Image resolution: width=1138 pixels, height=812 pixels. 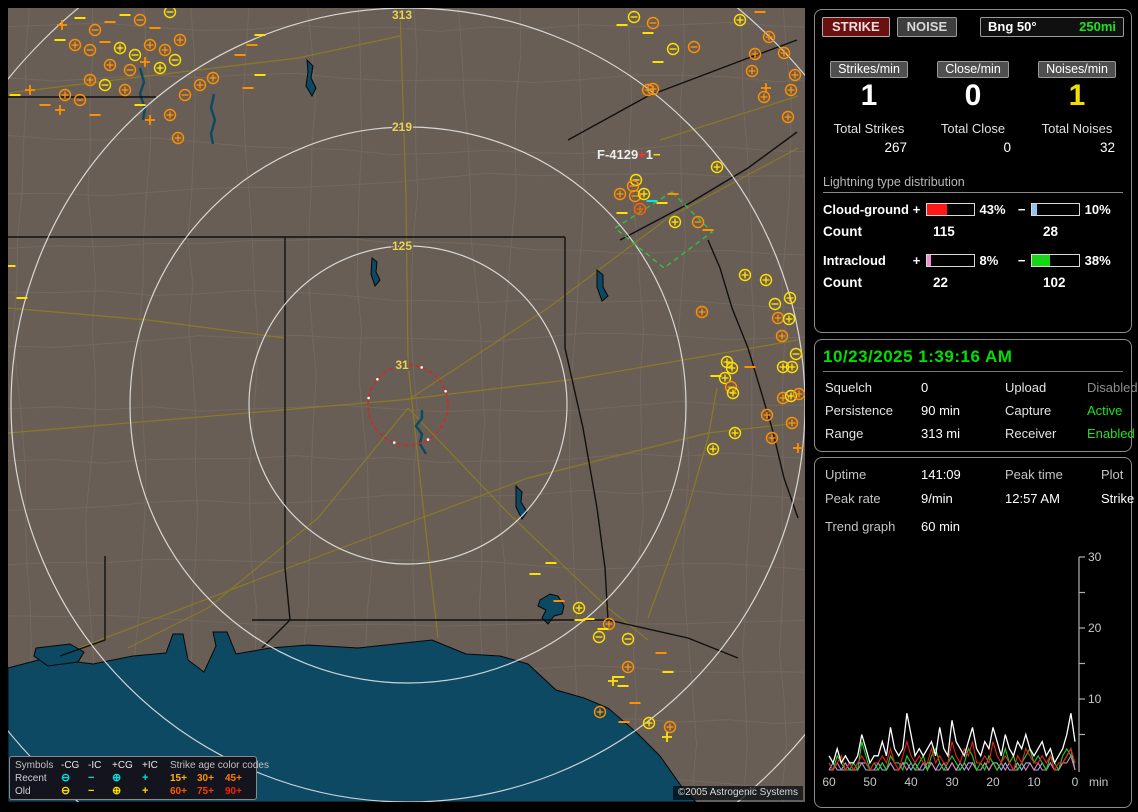 What do you see at coordinates (1077, 128) in the screenshot?
I see `total-noises-label: Total Noises` at bounding box center [1077, 128].